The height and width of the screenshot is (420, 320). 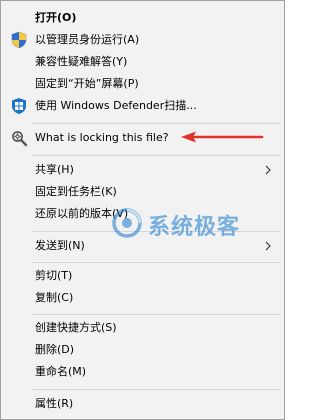 I want to click on watermark: 系统极客, so click(x=185, y=223).